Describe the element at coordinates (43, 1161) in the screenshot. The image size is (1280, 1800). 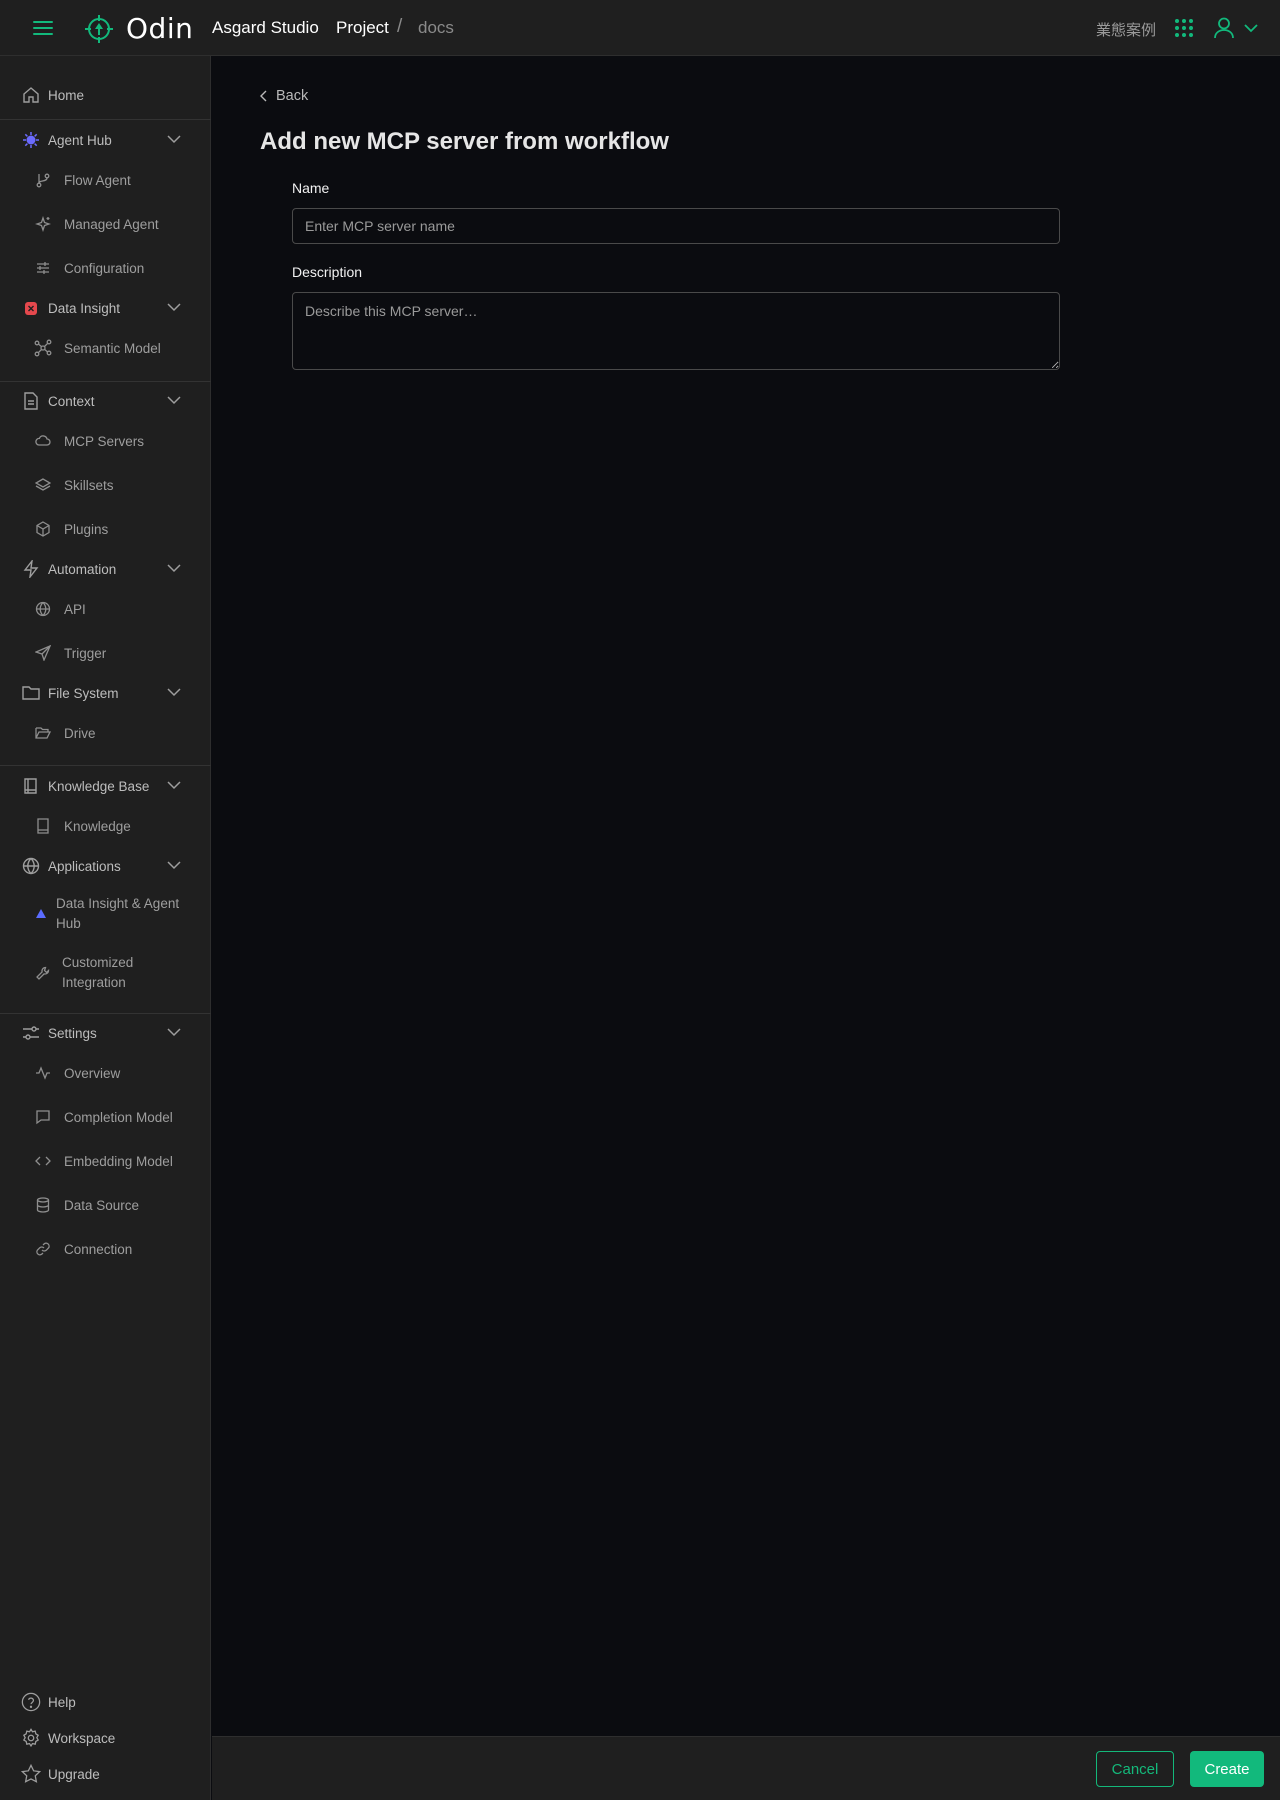
I see `code-icon` at that location.